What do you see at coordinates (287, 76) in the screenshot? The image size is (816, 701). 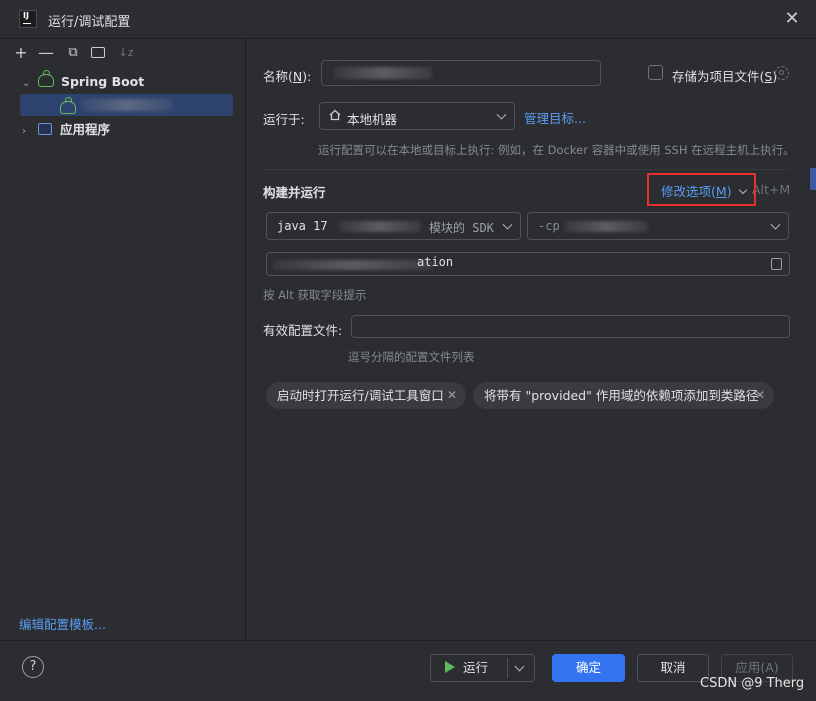 I see `name-label: 名称(N):` at bounding box center [287, 76].